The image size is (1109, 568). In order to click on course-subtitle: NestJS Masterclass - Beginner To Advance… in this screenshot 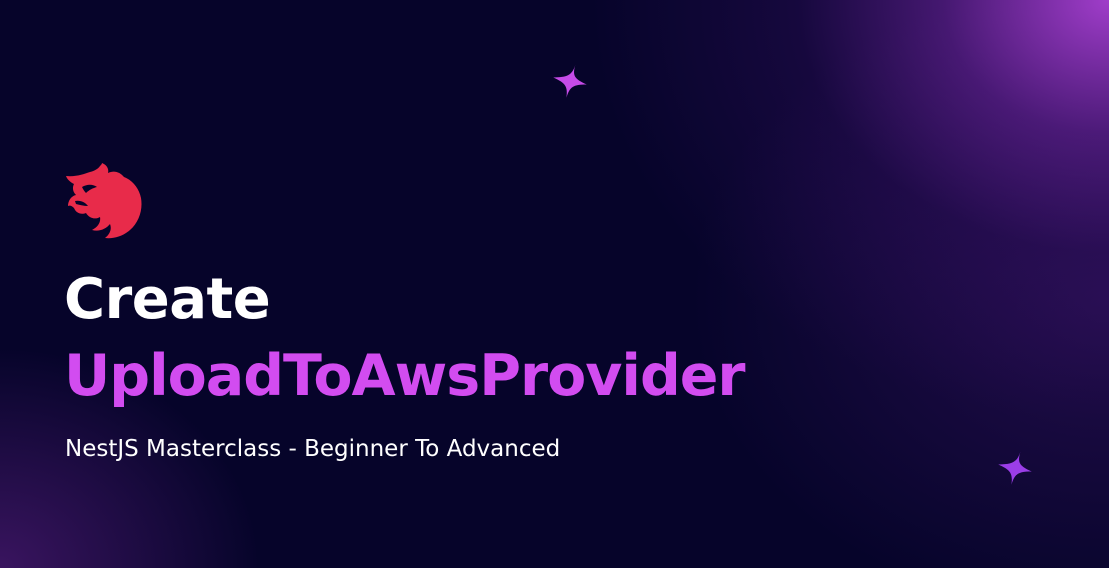, I will do `click(313, 449)`.